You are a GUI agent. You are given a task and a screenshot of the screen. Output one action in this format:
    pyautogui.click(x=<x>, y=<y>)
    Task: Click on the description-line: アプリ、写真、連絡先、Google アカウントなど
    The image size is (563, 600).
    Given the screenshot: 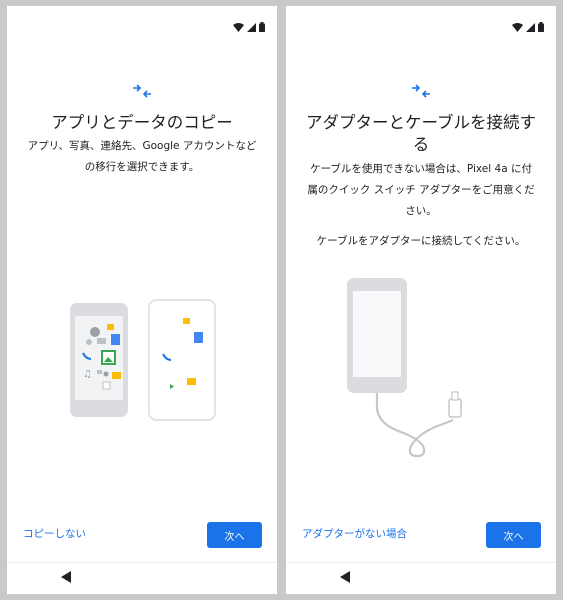 What is the action you would take?
    pyautogui.click(x=142, y=146)
    